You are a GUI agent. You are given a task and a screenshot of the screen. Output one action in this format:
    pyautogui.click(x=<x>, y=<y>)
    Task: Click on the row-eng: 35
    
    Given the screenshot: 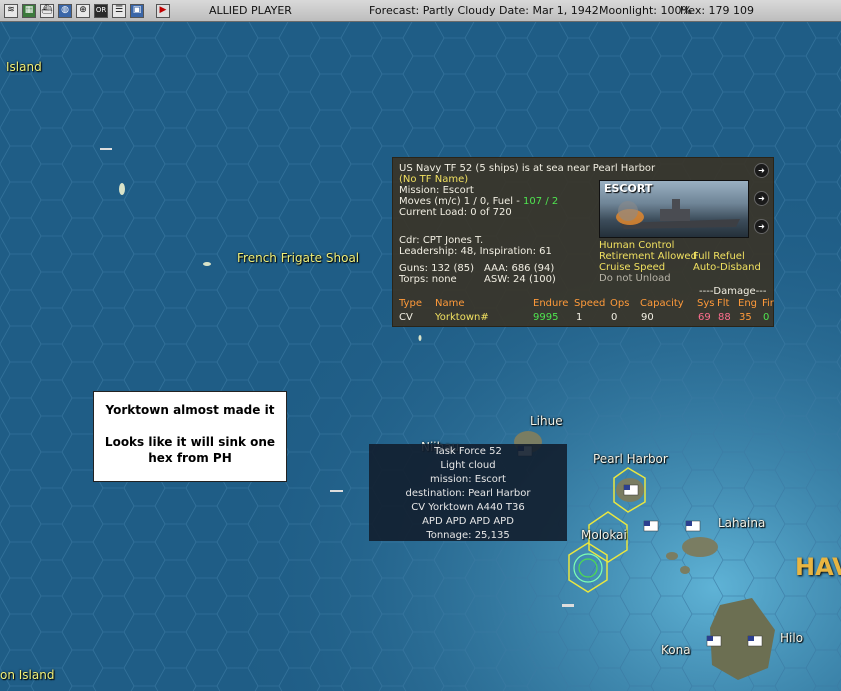 What is the action you would take?
    pyautogui.click(x=745, y=317)
    